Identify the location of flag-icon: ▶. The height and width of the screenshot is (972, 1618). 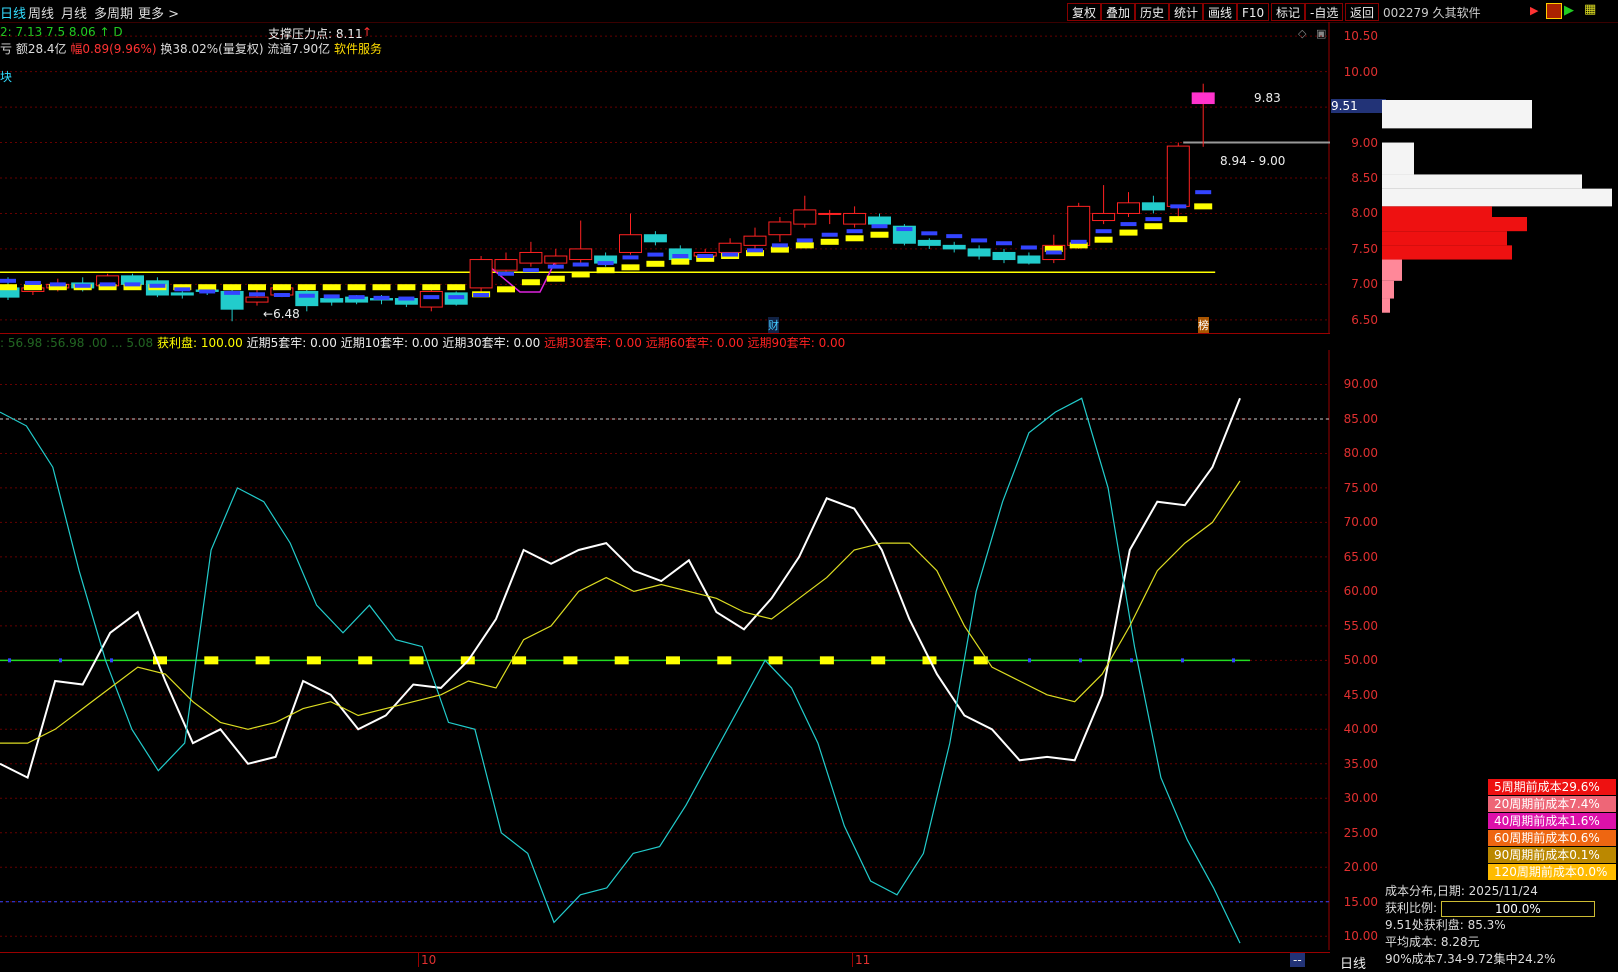
(1534, 10).